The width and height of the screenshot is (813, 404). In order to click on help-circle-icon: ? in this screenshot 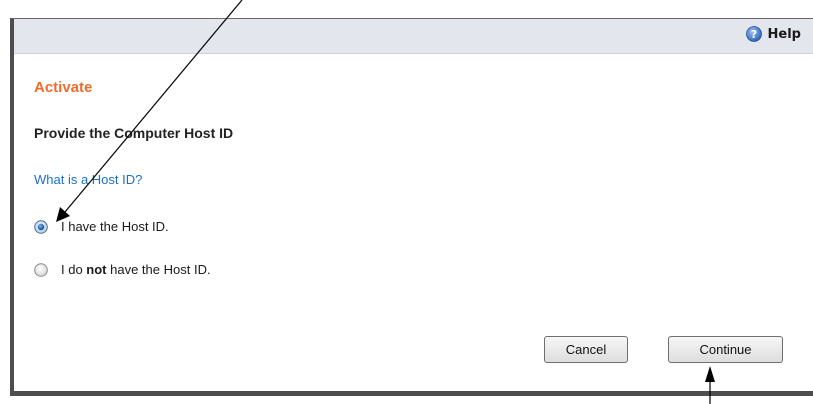, I will do `click(753, 34)`.